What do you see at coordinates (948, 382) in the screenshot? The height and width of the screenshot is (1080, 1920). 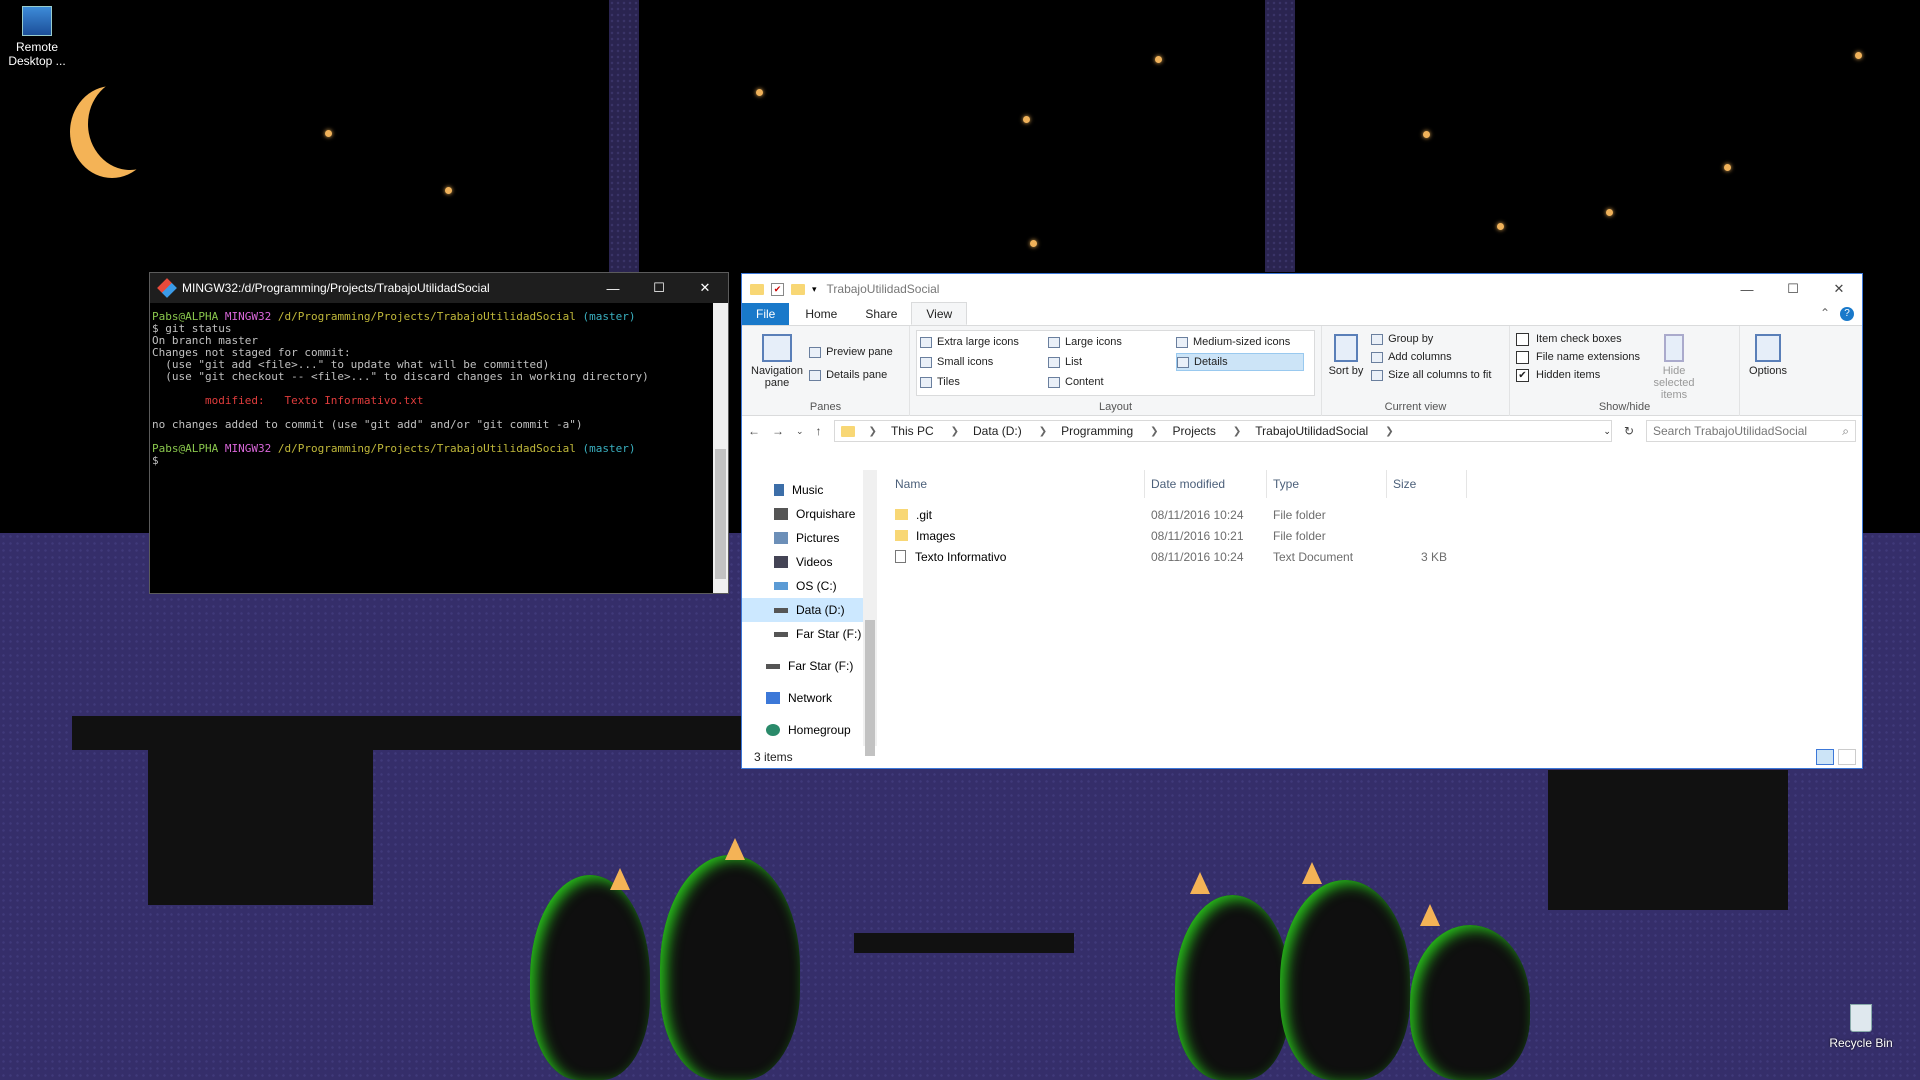 I see `layout-label: Tiles` at bounding box center [948, 382].